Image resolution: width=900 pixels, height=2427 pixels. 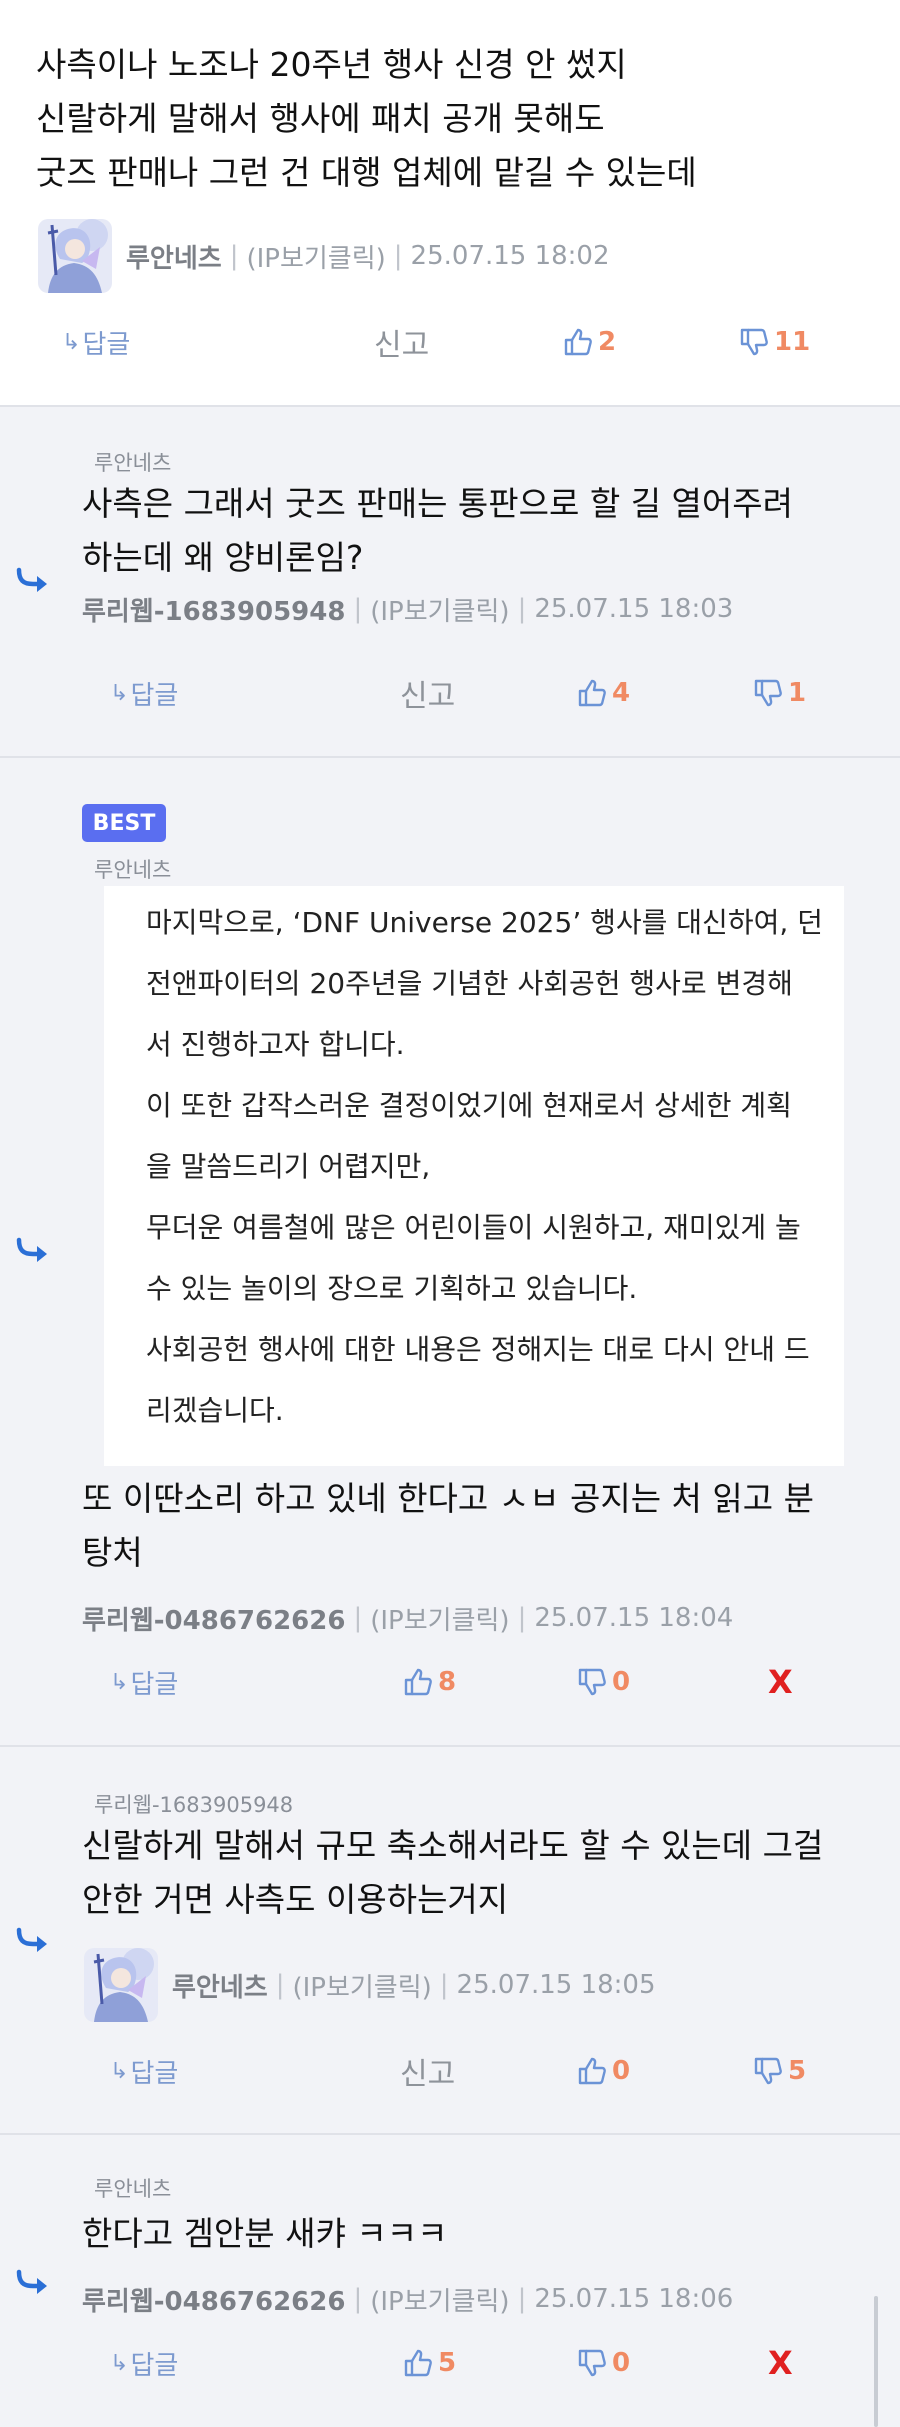 What do you see at coordinates (124, 823) in the screenshot?
I see `best-badge: BEST` at bounding box center [124, 823].